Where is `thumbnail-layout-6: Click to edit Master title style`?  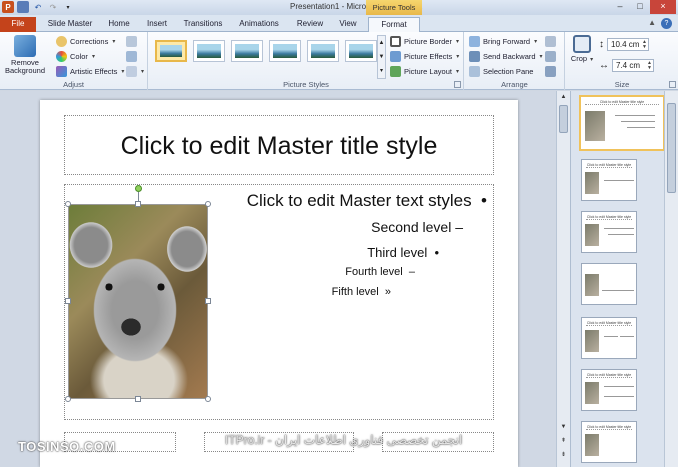
thumbnail-layout-6: Click to edit Master title style is located at coordinates (609, 442).